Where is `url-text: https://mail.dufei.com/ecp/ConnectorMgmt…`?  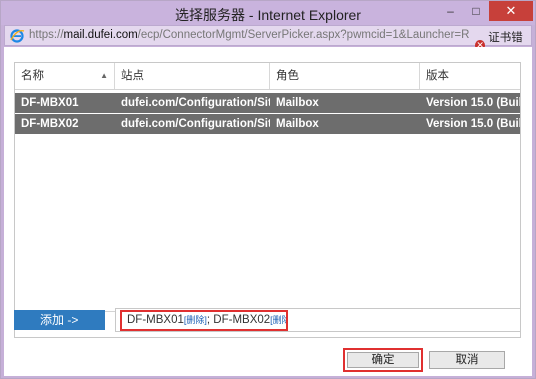
url-text: https://mail.dufei.com/ecp/ConnectorMgmt… is located at coordinates (249, 35).